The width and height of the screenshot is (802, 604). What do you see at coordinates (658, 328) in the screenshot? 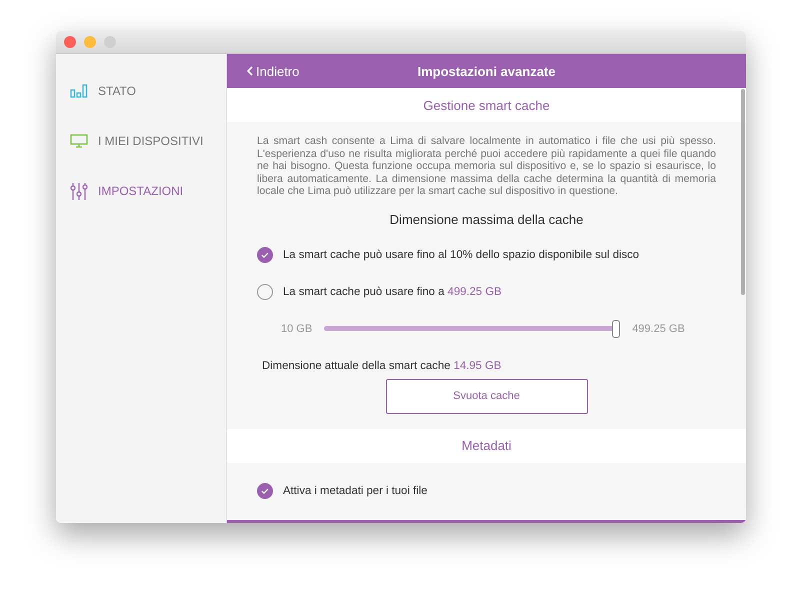
I see `slider-max-label: 499.25 GB` at bounding box center [658, 328].